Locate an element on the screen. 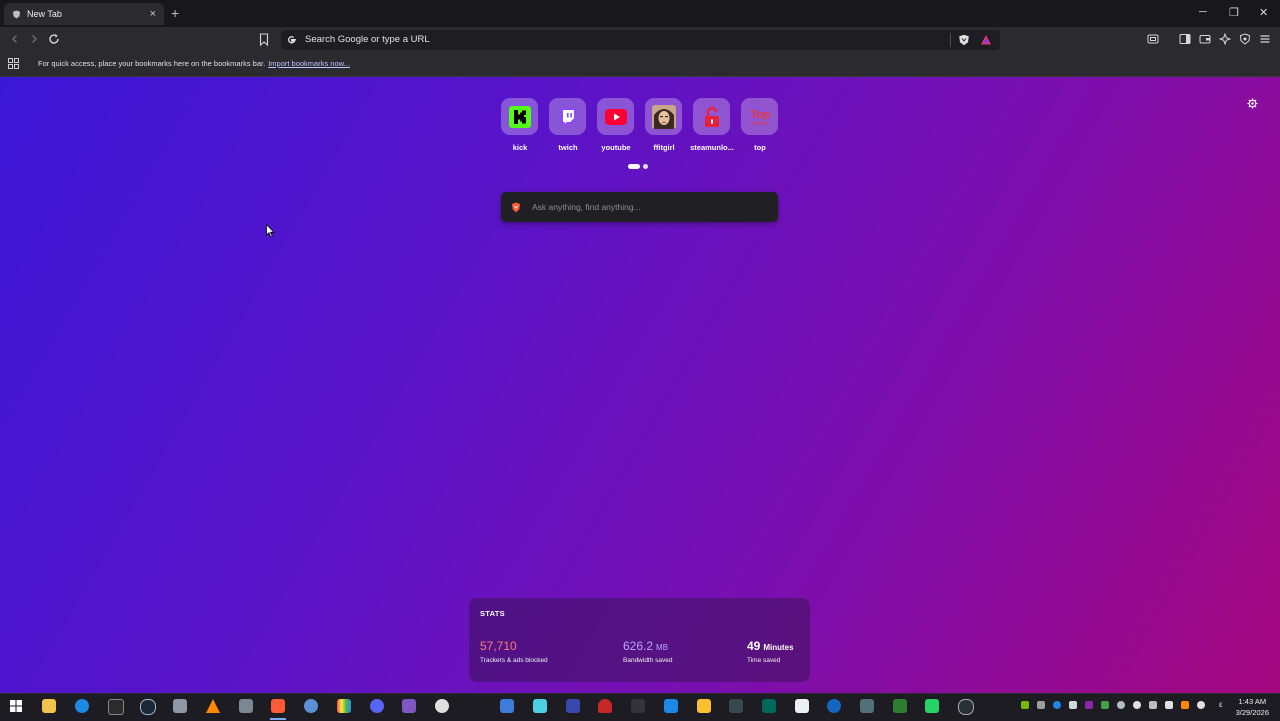 This screenshot has height=721, width=1280. nvidia-tray-icon is located at coordinates (1025, 705).